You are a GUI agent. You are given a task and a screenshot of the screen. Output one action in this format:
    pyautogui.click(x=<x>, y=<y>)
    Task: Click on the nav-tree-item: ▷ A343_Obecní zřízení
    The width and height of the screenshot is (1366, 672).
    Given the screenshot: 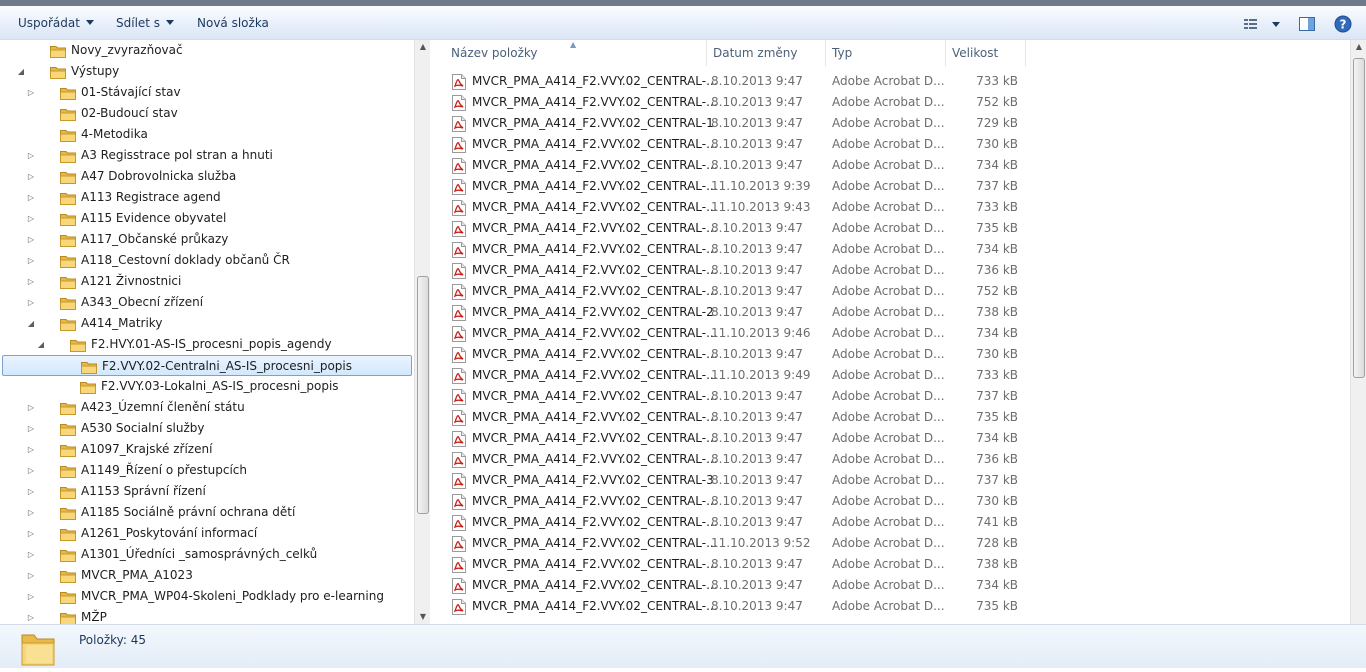 What is the action you would take?
    pyautogui.click(x=207, y=302)
    